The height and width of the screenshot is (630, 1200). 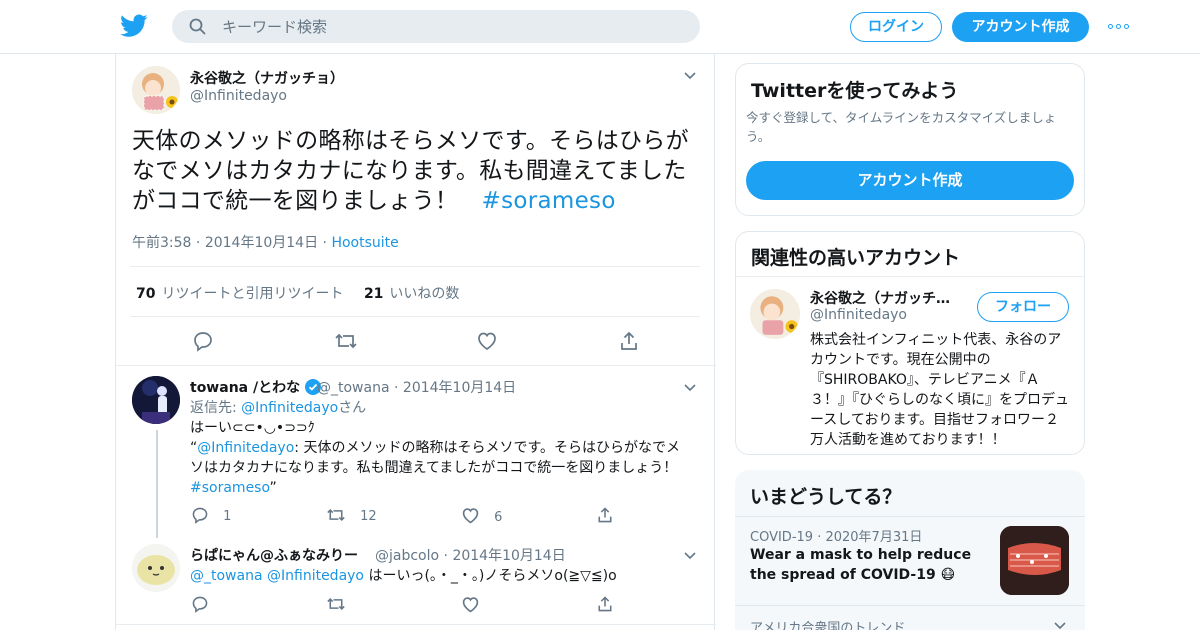 What do you see at coordinates (274, 555) in the screenshot?
I see `reply-author-name: らぱにゃん@ふぁなみりー` at bounding box center [274, 555].